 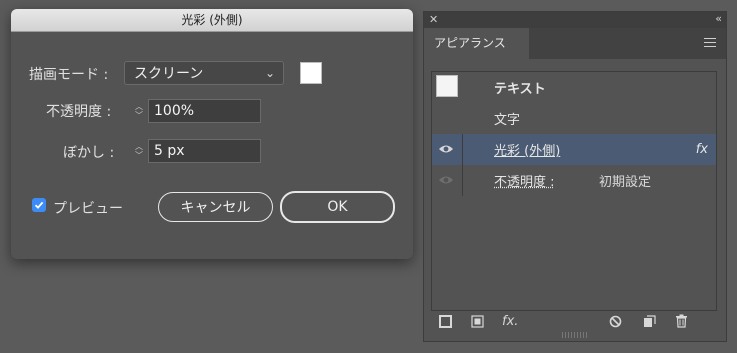 What do you see at coordinates (88, 209) in the screenshot?
I see `preview-label: プレビュー` at bounding box center [88, 209].